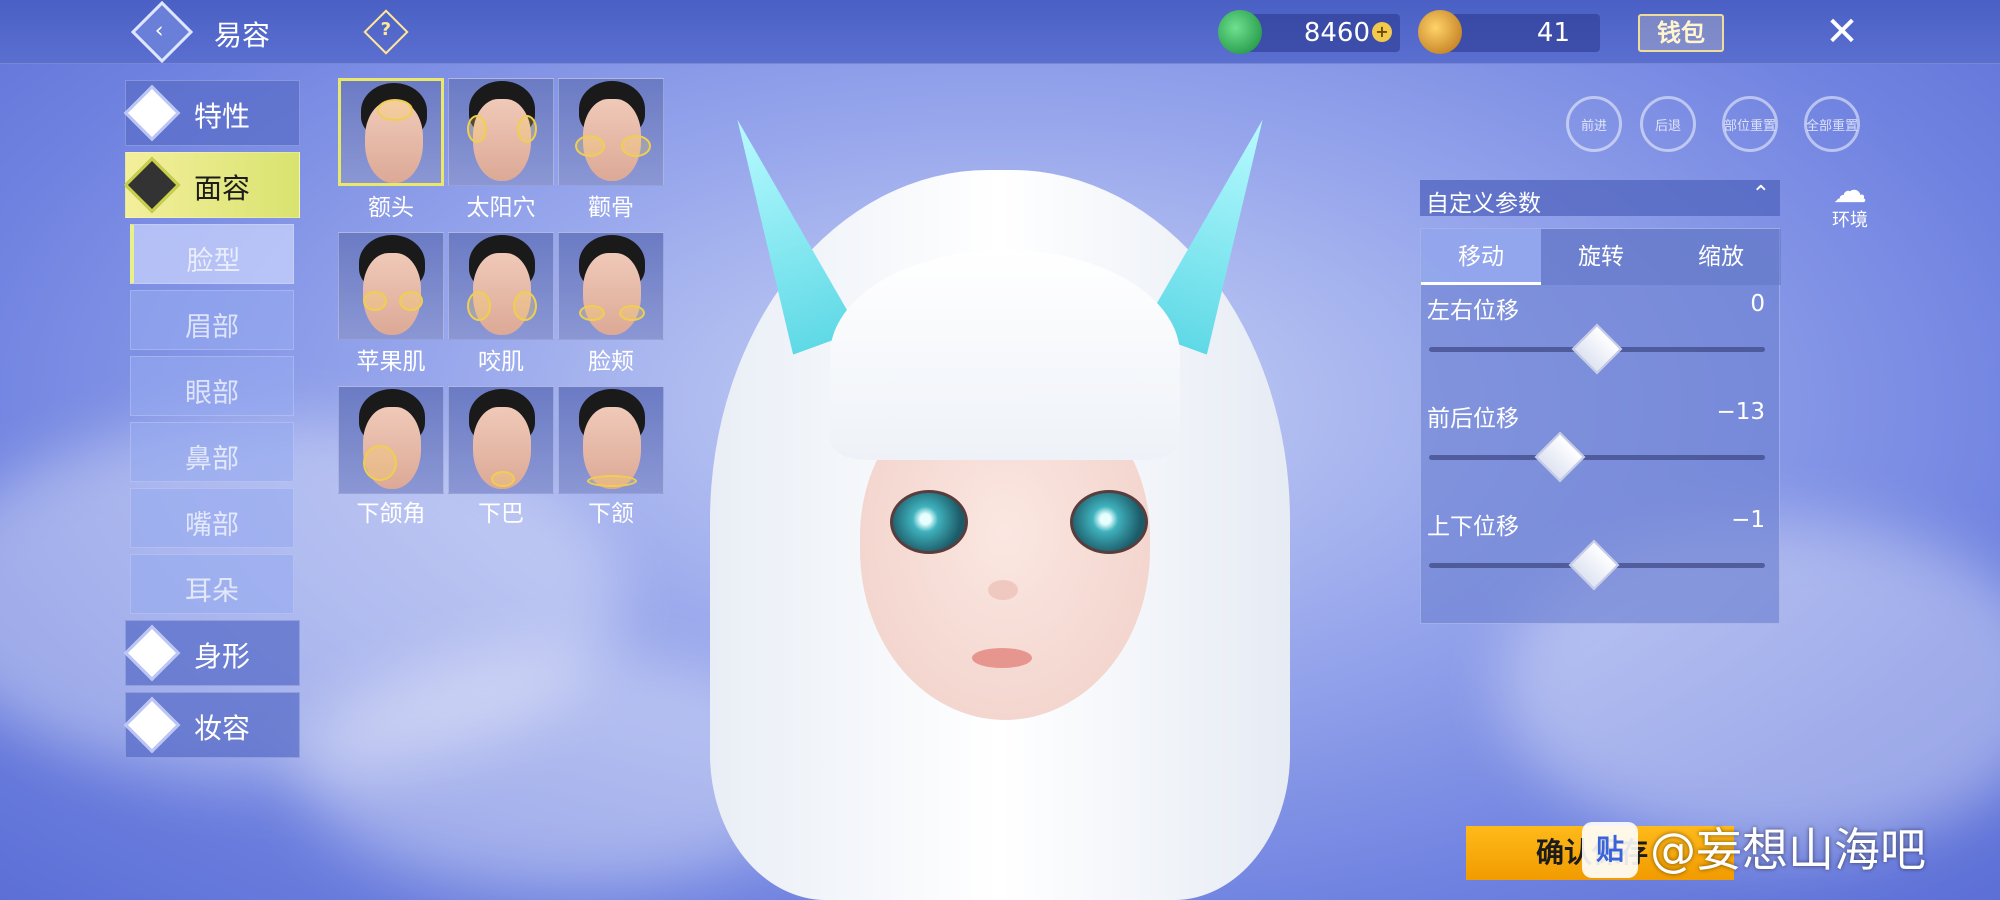 The height and width of the screenshot is (900, 2000). What do you see at coordinates (391, 514) in the screenshot?
I see `face-part-label: 下颌角` at bounding box center [391, 514].